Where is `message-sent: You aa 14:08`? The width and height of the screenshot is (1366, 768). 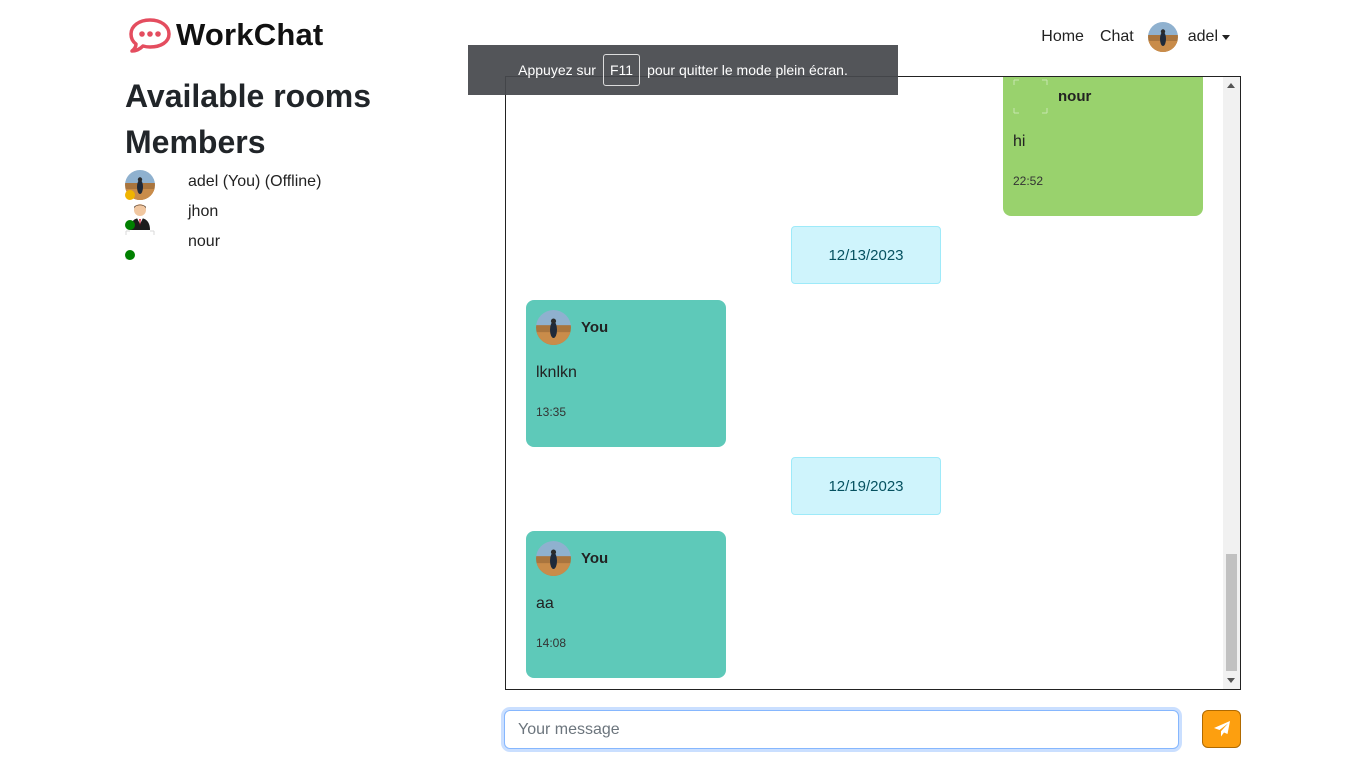
message-sent: You aa 14:08 is located at coordinates (626, 604).